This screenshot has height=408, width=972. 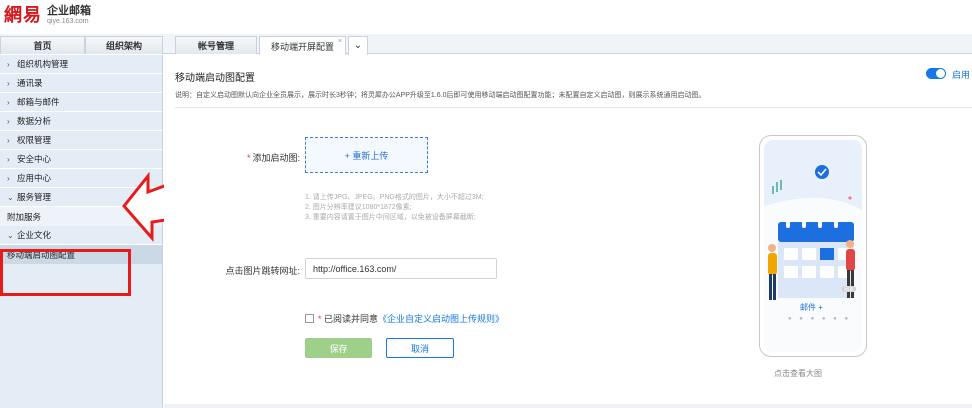 I want to click on preview-screen: 网易 邮件 + ● ● ● ● ● ●, so click(x=813, y=246).